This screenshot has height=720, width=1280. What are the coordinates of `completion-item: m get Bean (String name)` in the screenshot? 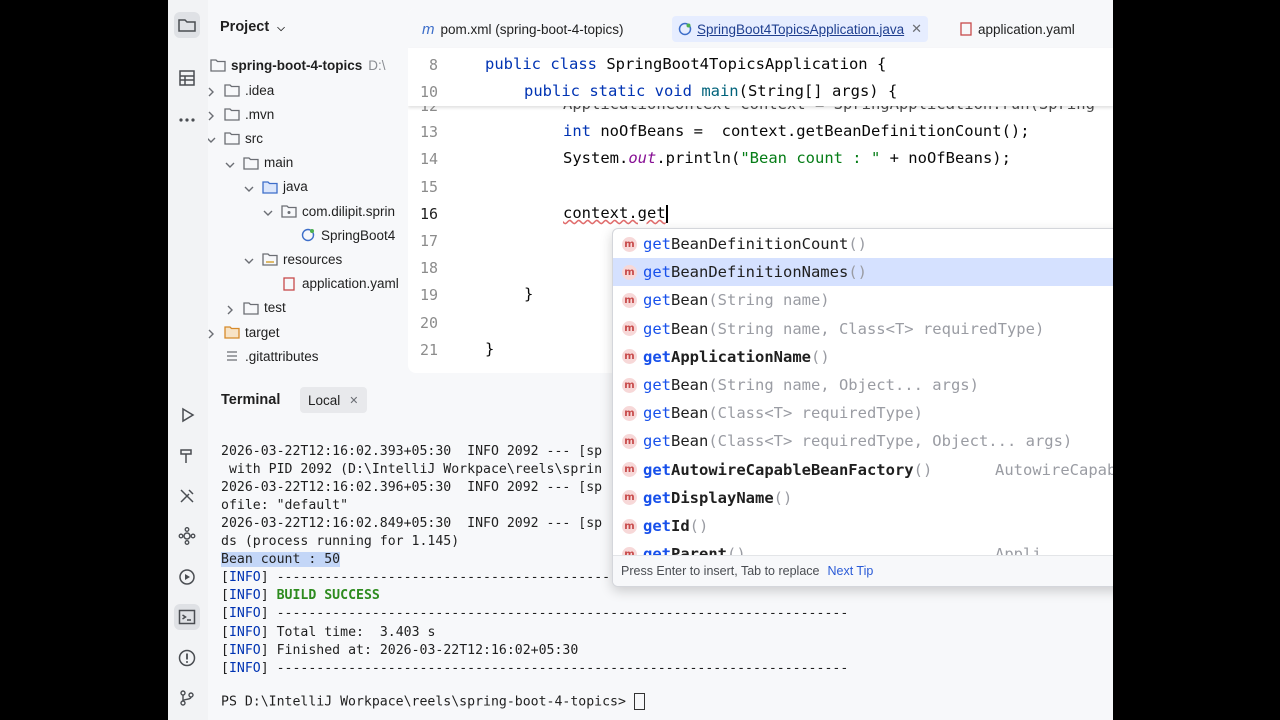 It's located at (863, 300).